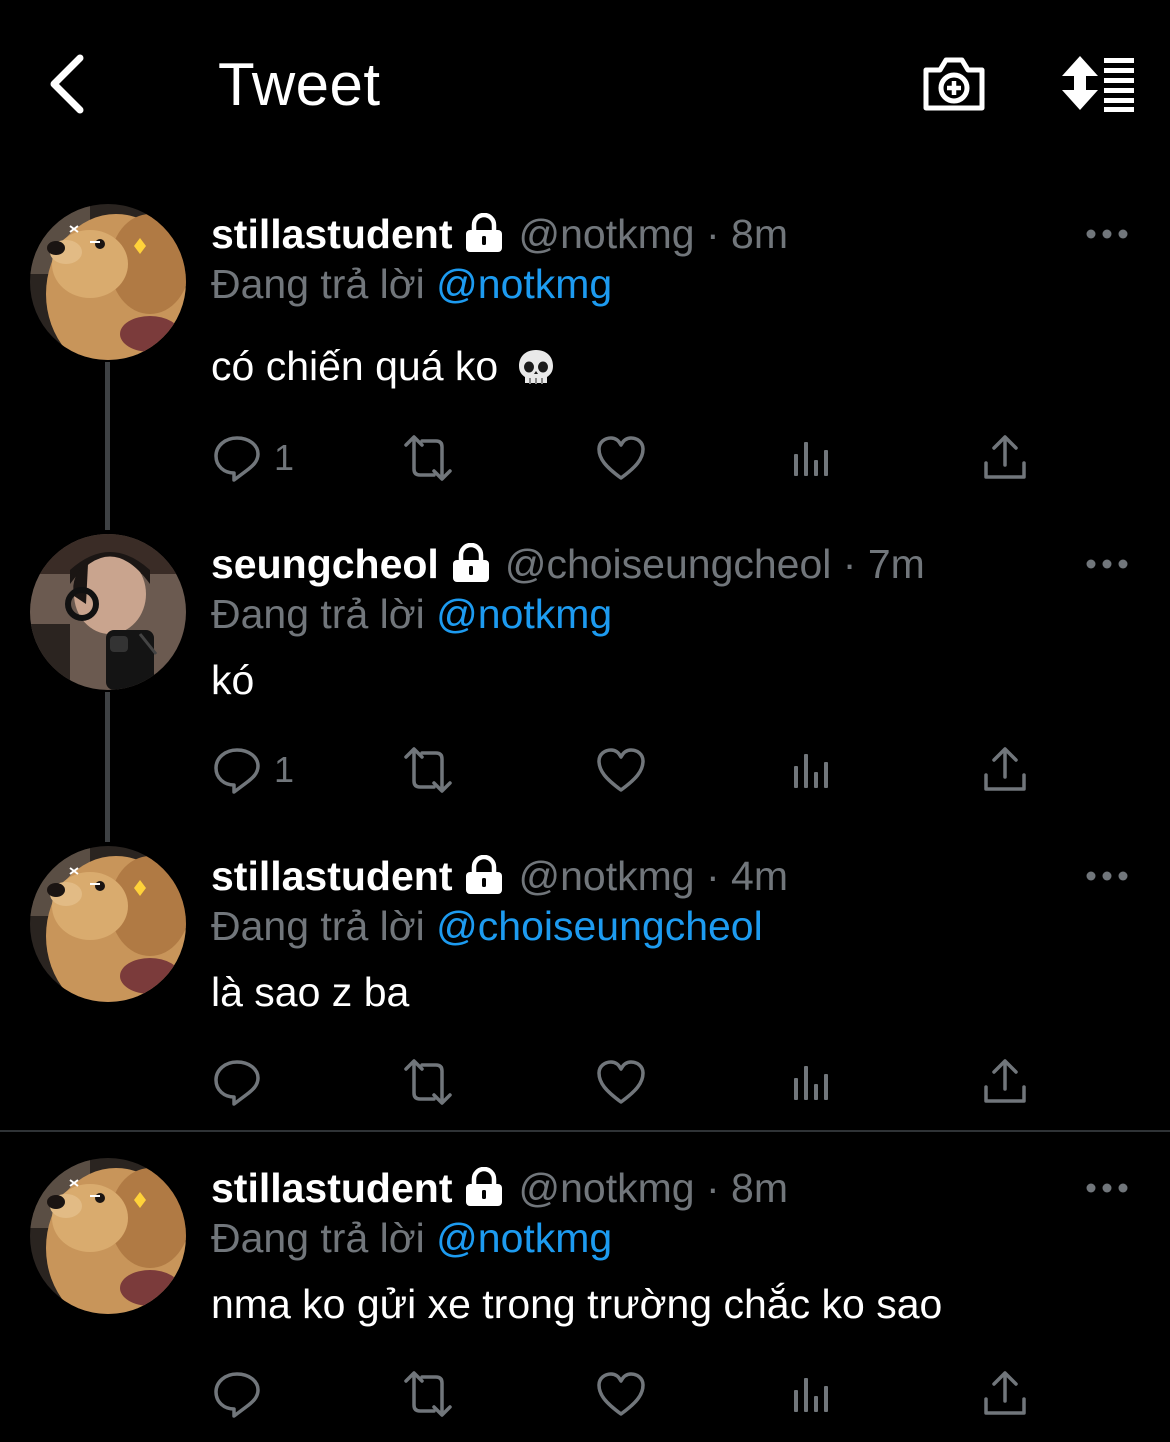 This screenshot has width=1170, height=1442. I want to click on tweet-text-content: kó, so click(233, 680).